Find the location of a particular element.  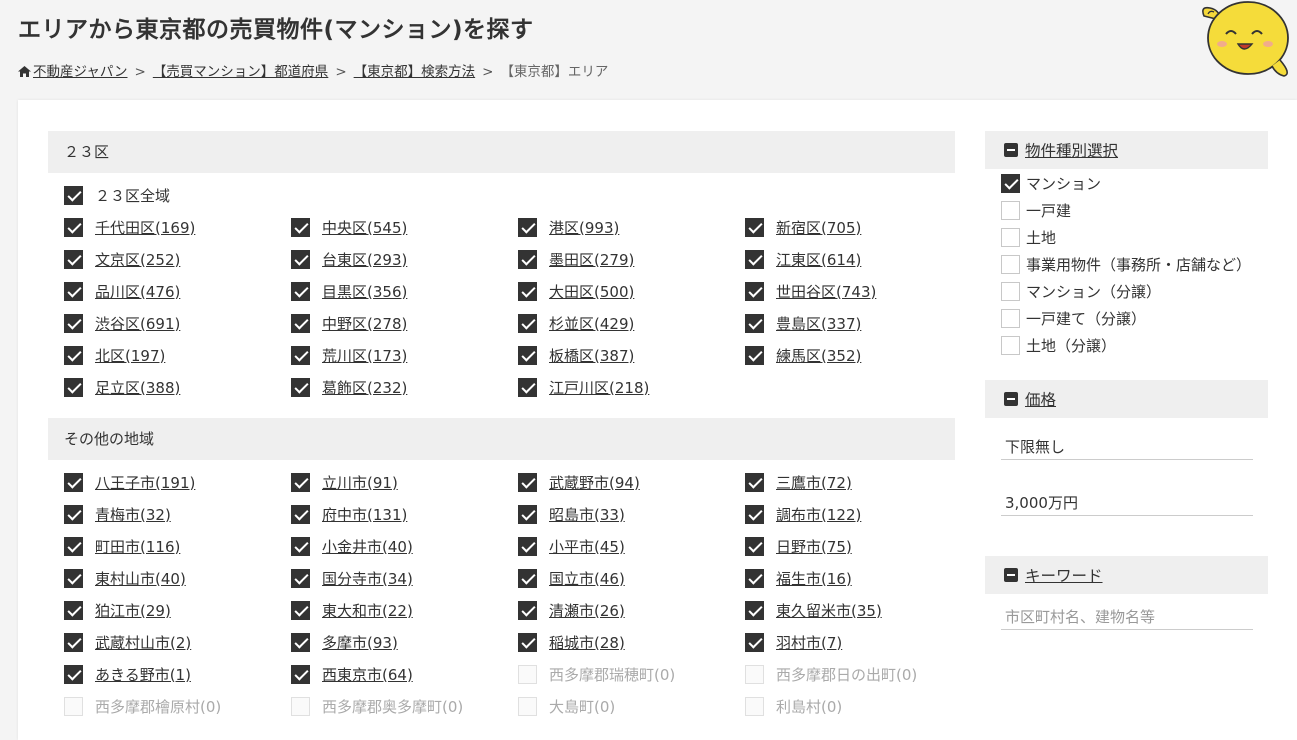

area-checkbox-item: 大田区(500) is located at coordinates (631, 291).